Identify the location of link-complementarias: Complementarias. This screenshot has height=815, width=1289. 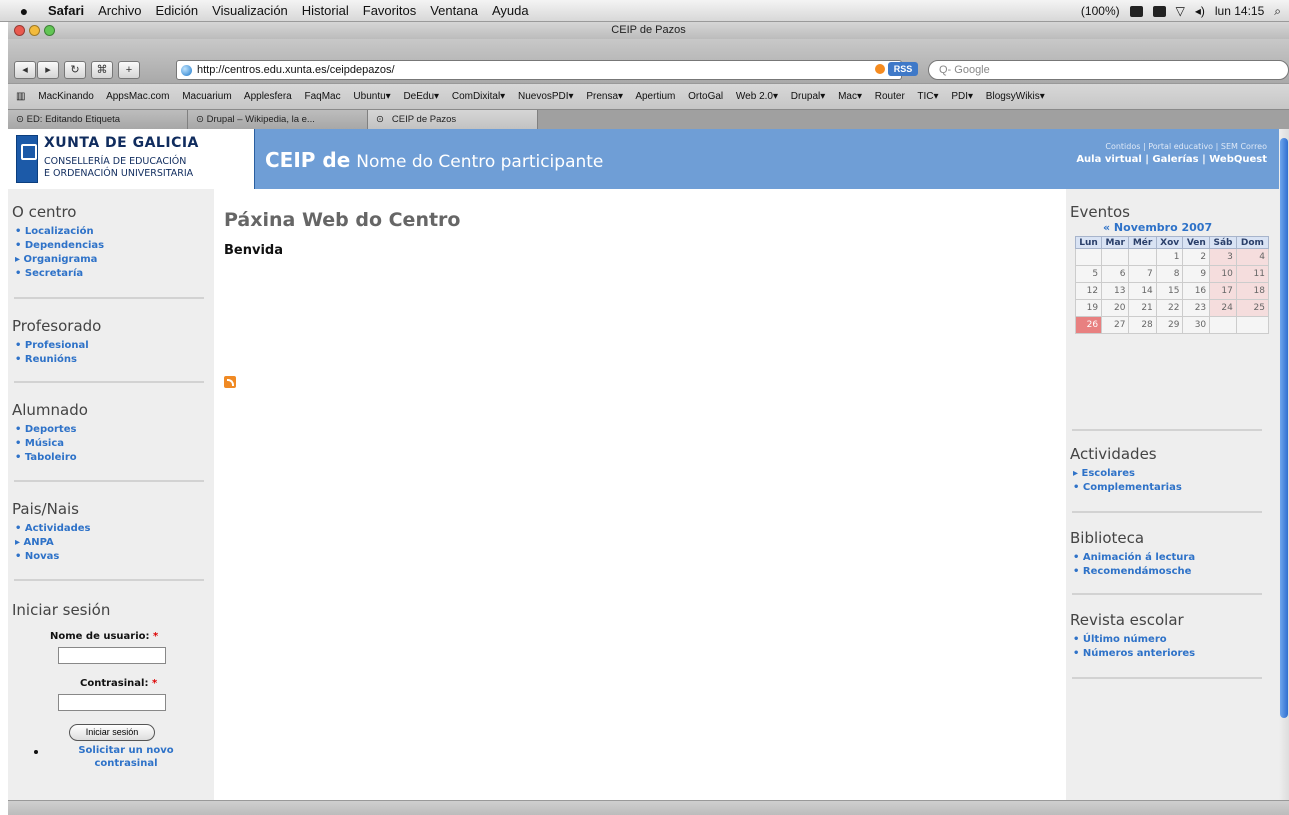
(1176, 488).